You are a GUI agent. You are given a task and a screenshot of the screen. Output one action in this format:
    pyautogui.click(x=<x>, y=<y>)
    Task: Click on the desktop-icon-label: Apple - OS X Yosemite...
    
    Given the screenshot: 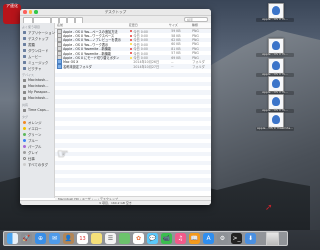 What is the action you would take?
    pyautogui.click(x=275, y=128)
    